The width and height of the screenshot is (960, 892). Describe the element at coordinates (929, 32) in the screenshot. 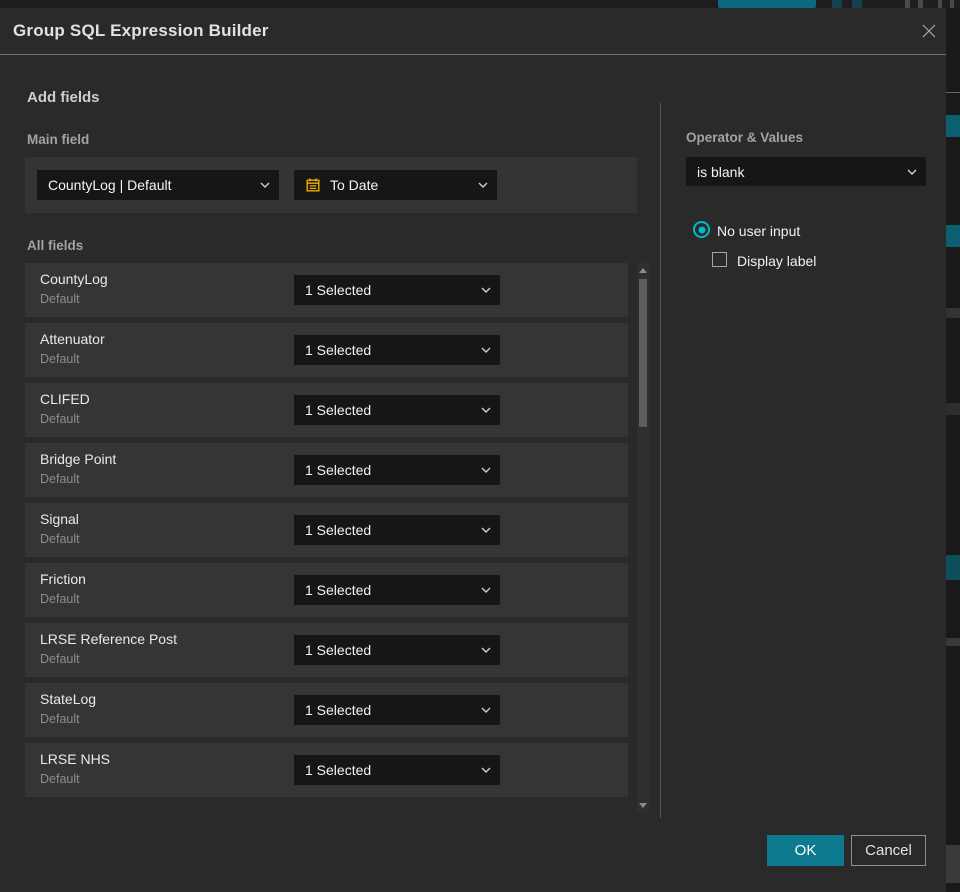

I see `close-icon` at that location.